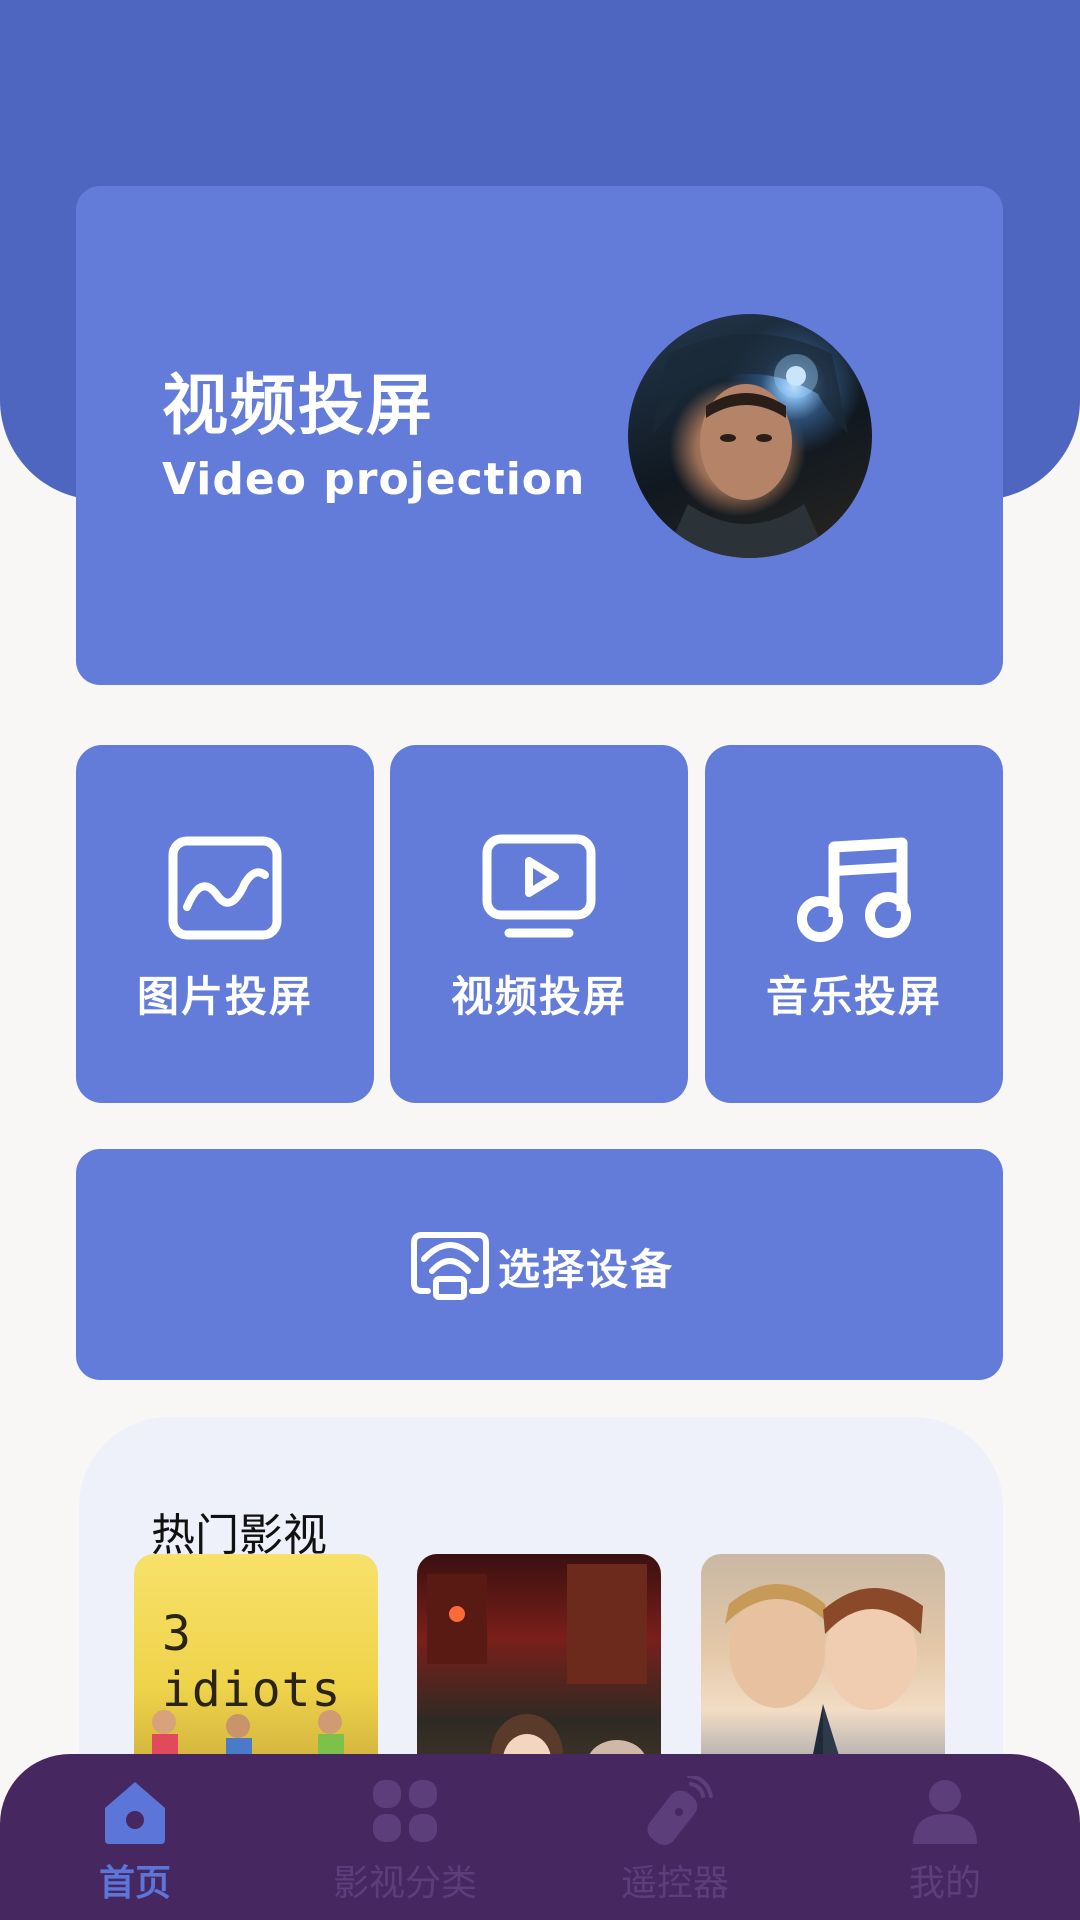 This screenshot has height=1920, width=1080. Describe the element at coordinates (675, 1846) in the screenshot. I see `nav-item-remote: 遥控器` at that location.